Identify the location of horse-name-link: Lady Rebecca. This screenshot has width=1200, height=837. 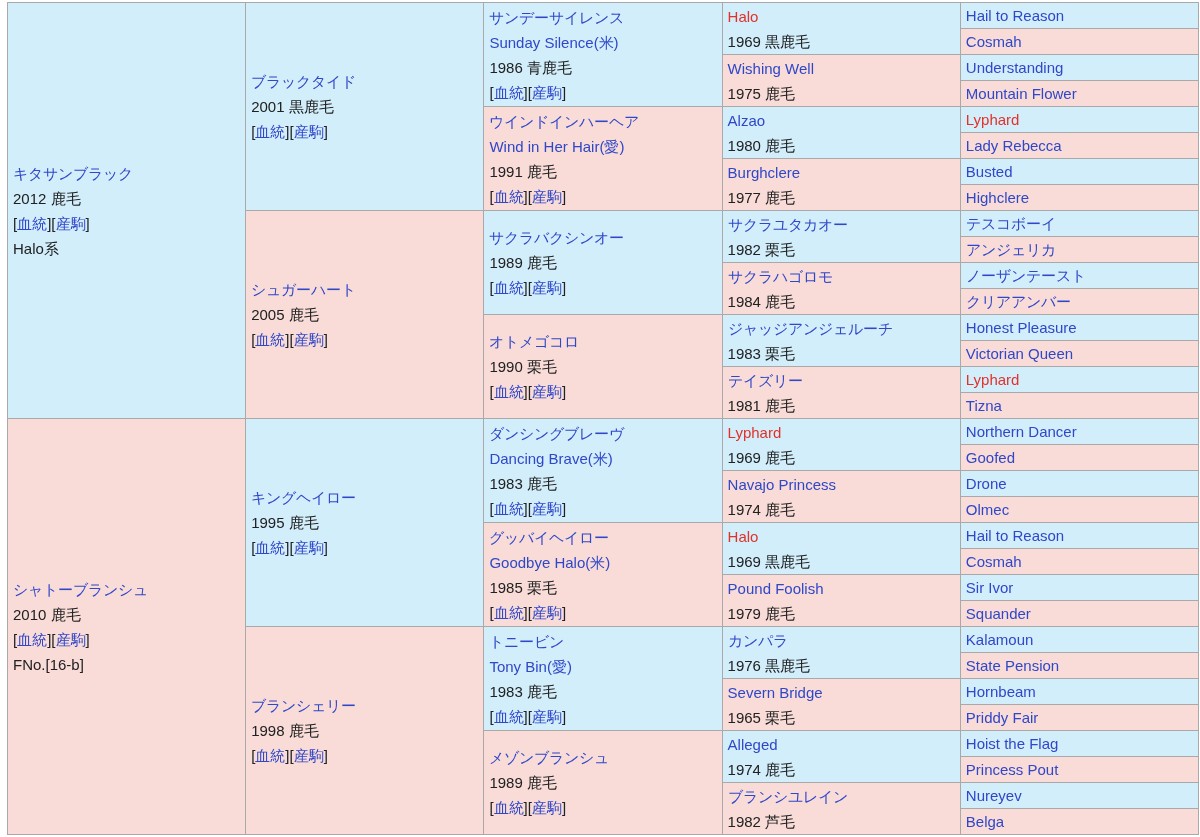
(1013, 145).